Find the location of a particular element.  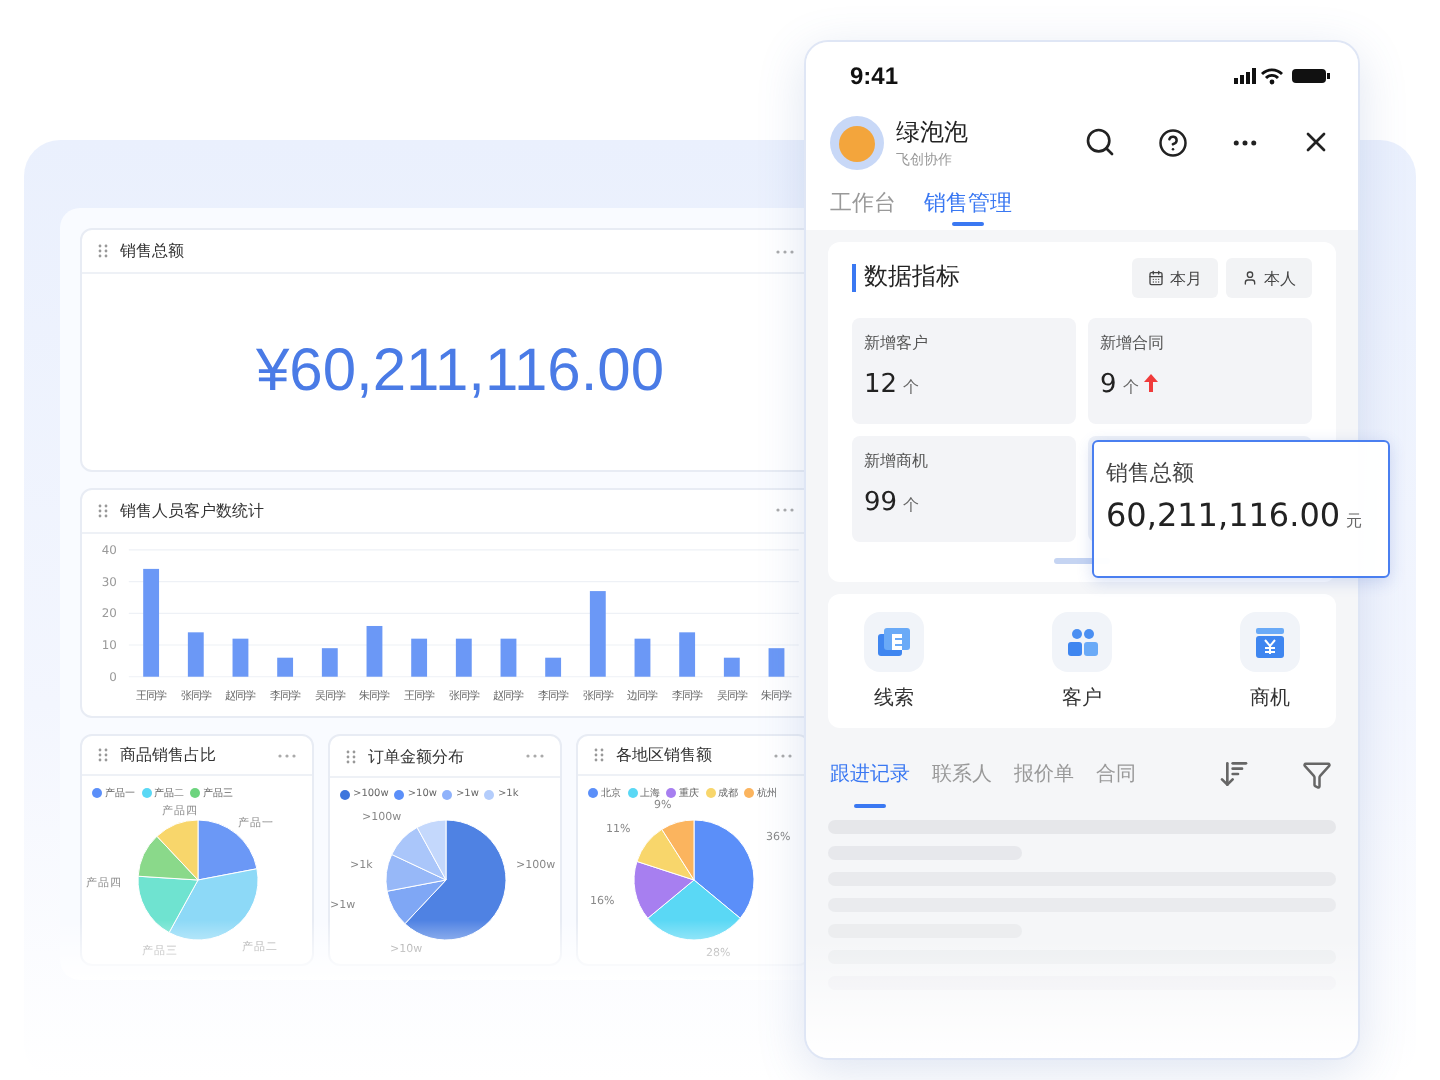

metric-tile: 新增商机 99 个 is located at coordinates (964, 489).